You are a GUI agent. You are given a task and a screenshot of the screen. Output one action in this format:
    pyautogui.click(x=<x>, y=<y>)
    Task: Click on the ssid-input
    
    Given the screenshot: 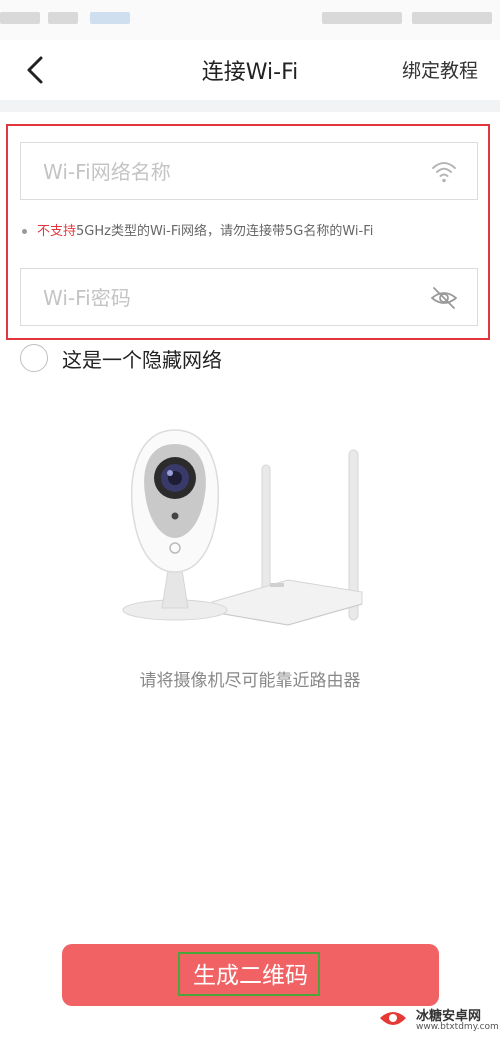 What is the action you would take?
    pyautogui.click(x=223, y=172)
    